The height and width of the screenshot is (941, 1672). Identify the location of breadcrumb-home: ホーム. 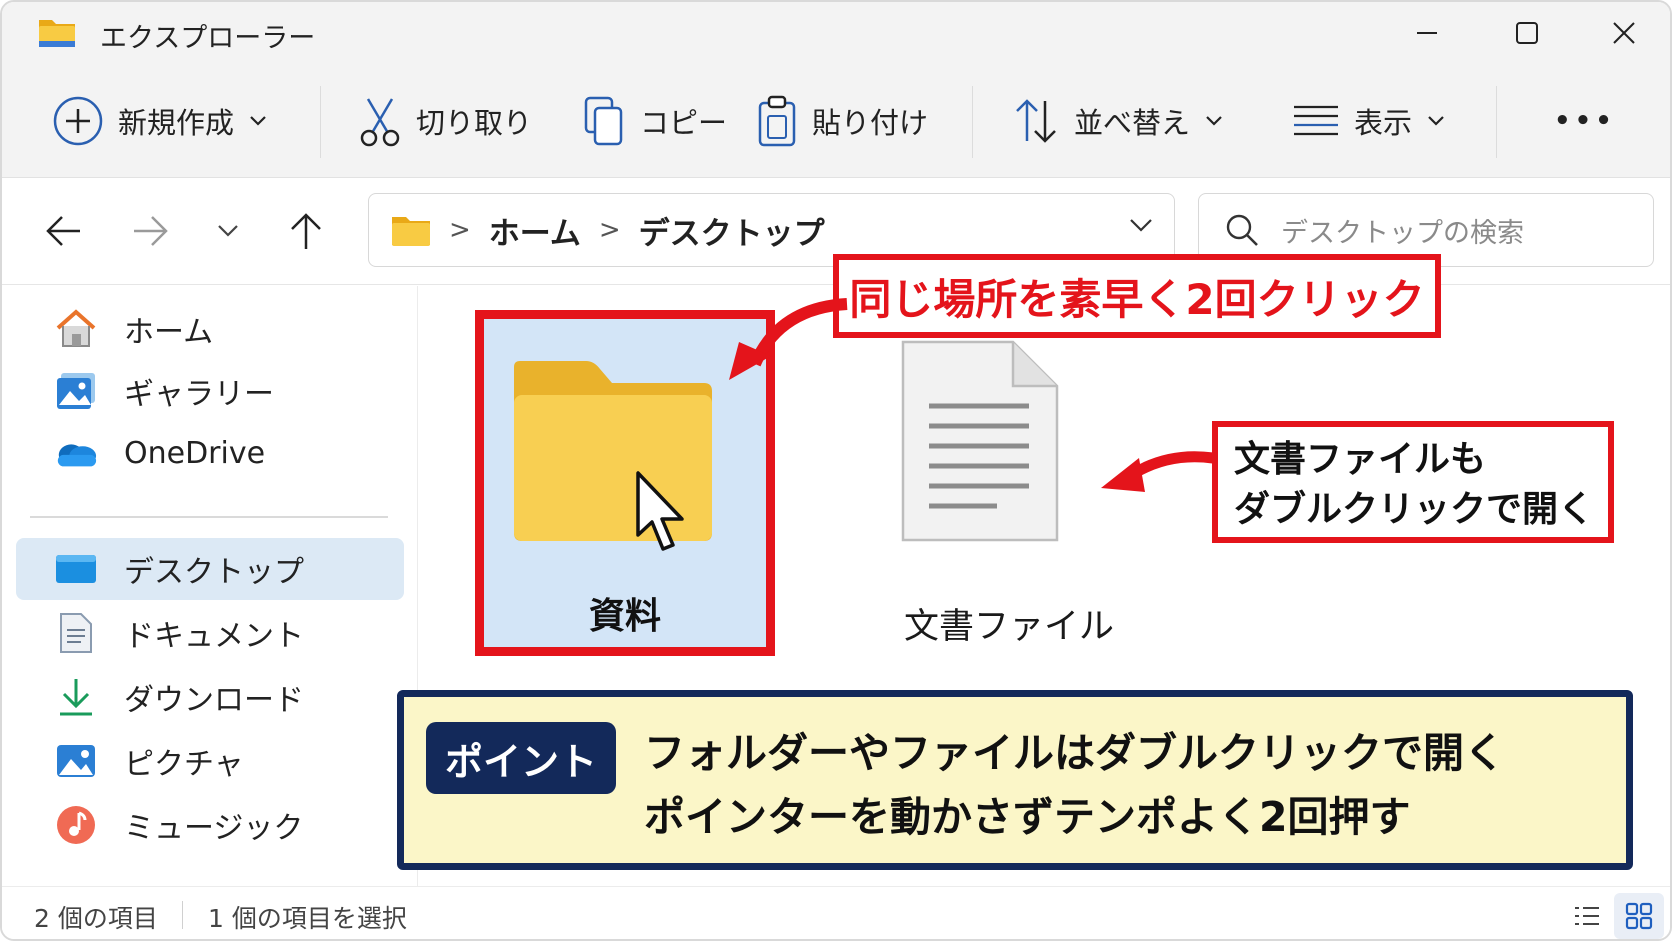
(535, 230).